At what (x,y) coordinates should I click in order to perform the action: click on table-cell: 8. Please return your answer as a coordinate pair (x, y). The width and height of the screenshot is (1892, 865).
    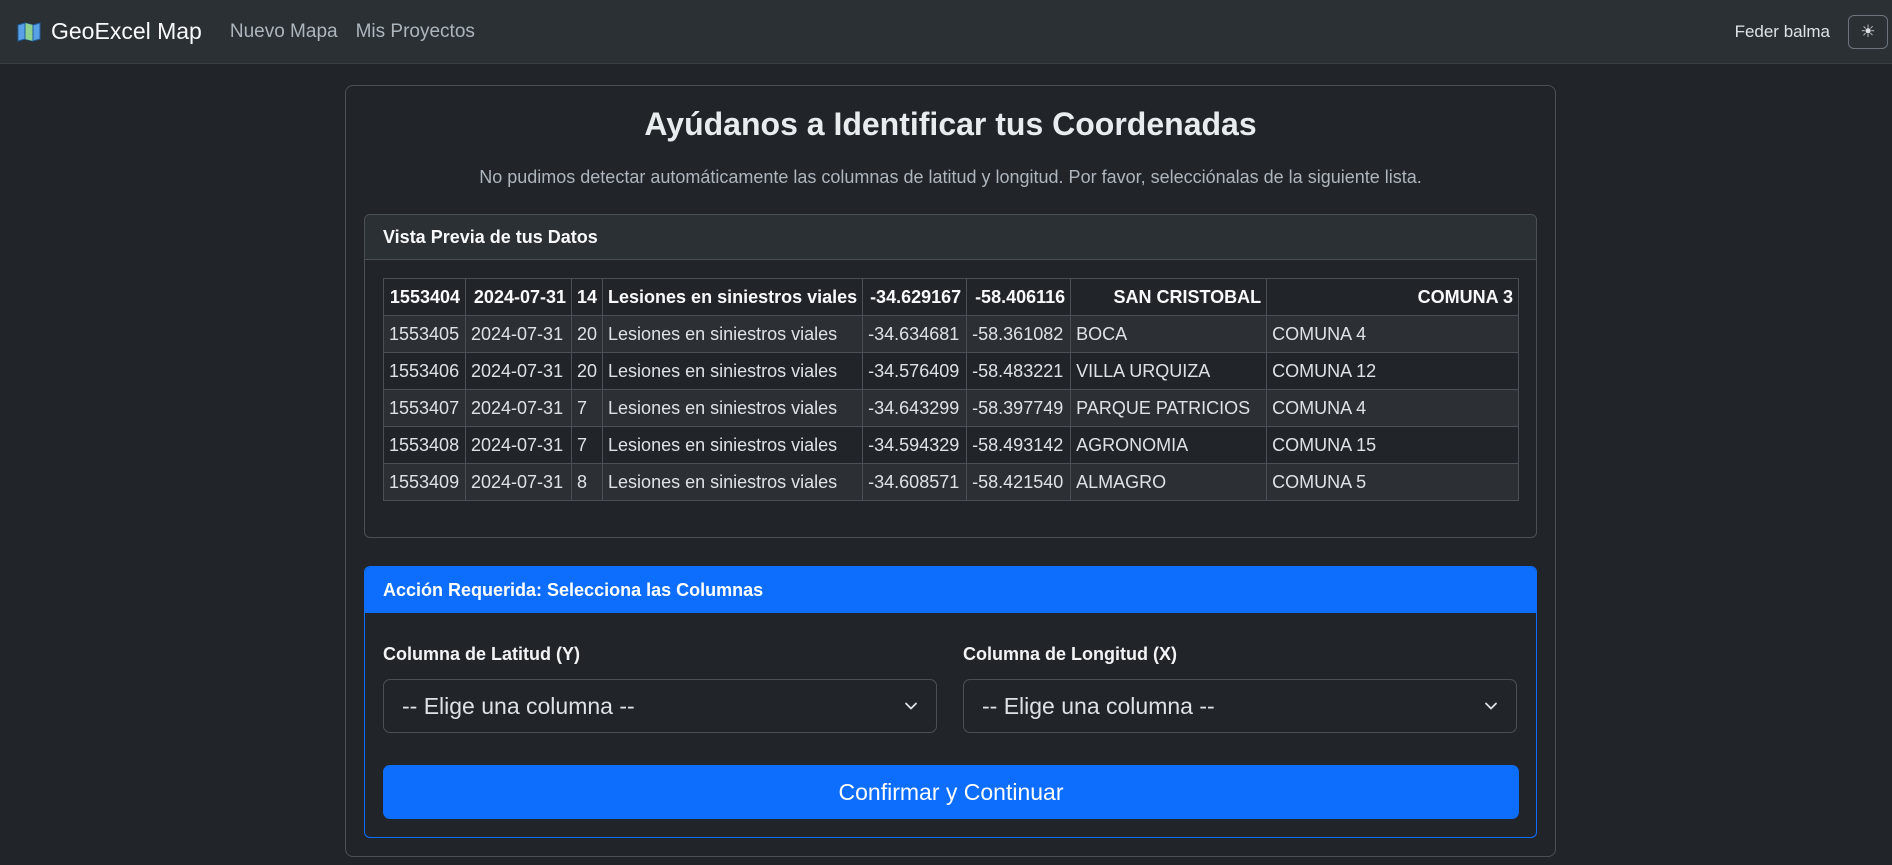
    Looking at the image, I should click on (587, 482).